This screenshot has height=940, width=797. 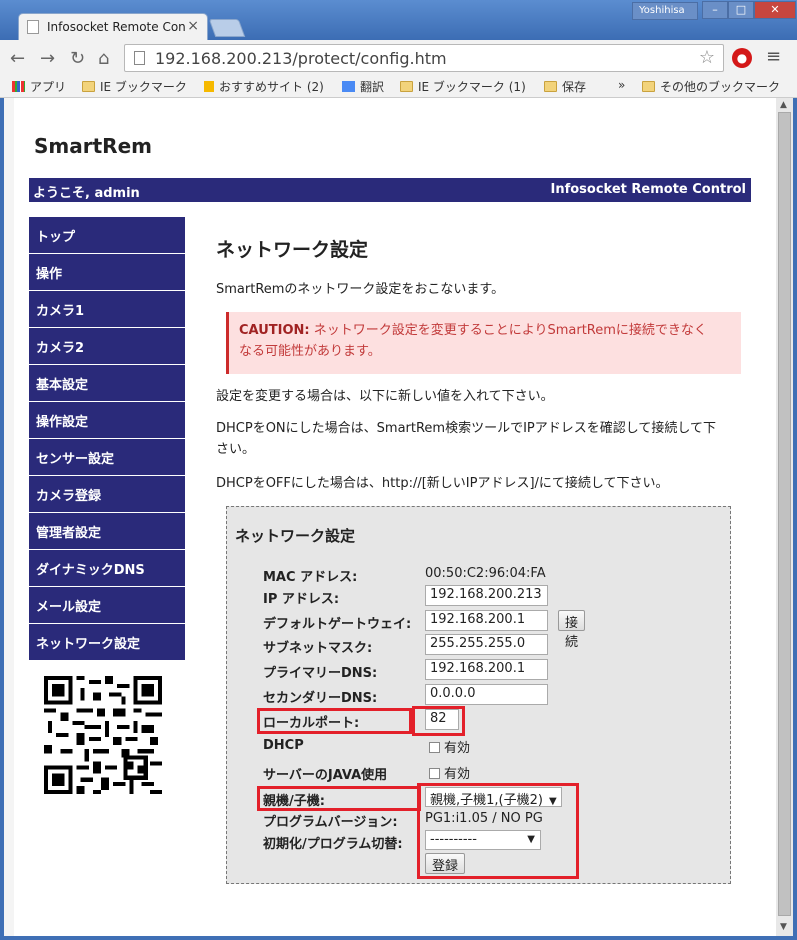 I want to click on brand-title: SmartRem, so click(x=93, y=146).